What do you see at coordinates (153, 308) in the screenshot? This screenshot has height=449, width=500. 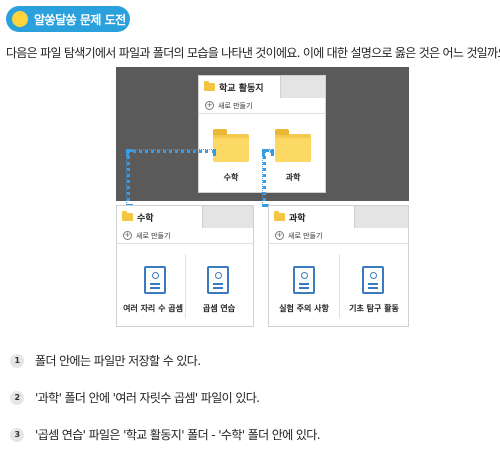 I see `math-file-1-label: 여러 자리 수 곱셈` at bounding box center [153, 308].